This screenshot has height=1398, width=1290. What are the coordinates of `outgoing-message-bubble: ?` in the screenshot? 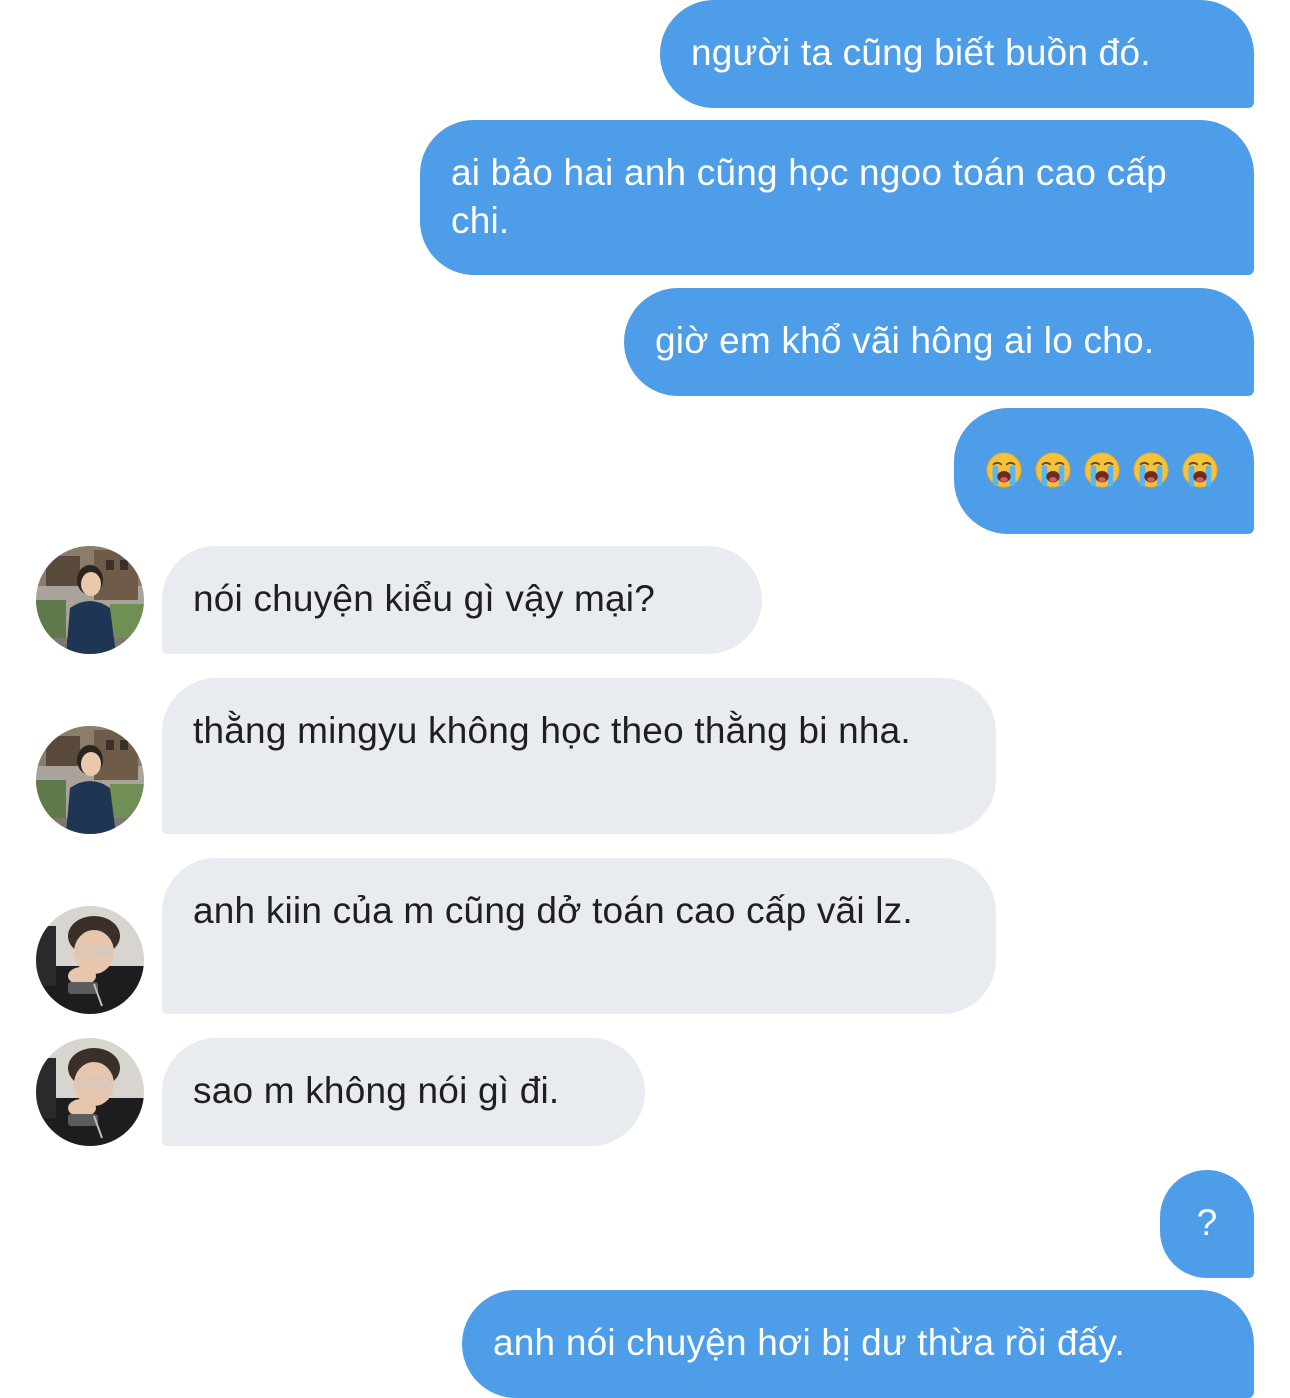 It's located at (1207, 1224).